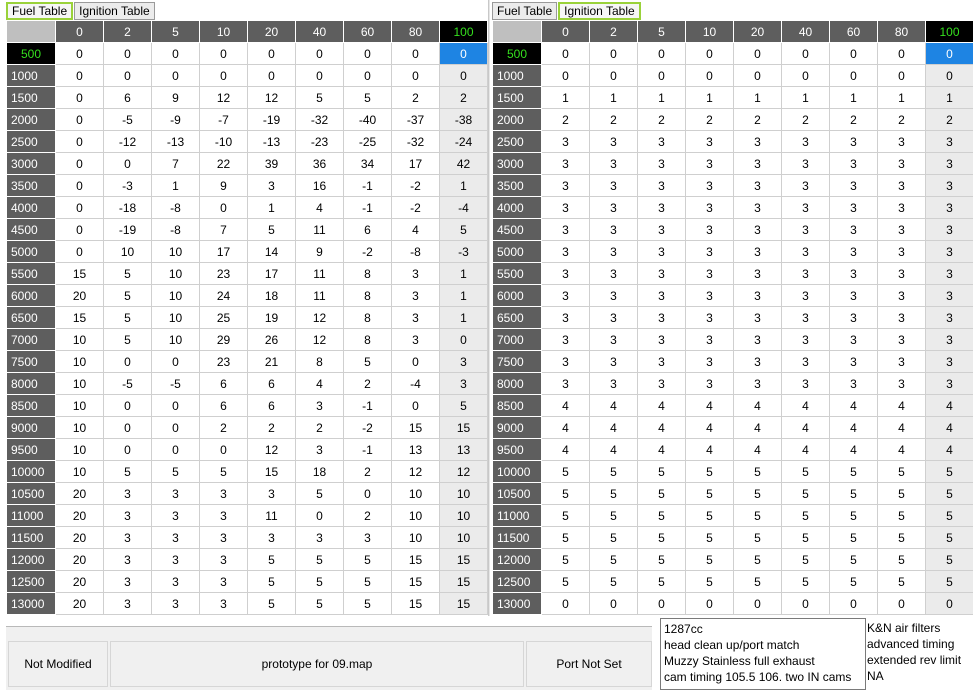 The image size is (973, 690). I want to click on table-cell: 36, so click(319, 163).